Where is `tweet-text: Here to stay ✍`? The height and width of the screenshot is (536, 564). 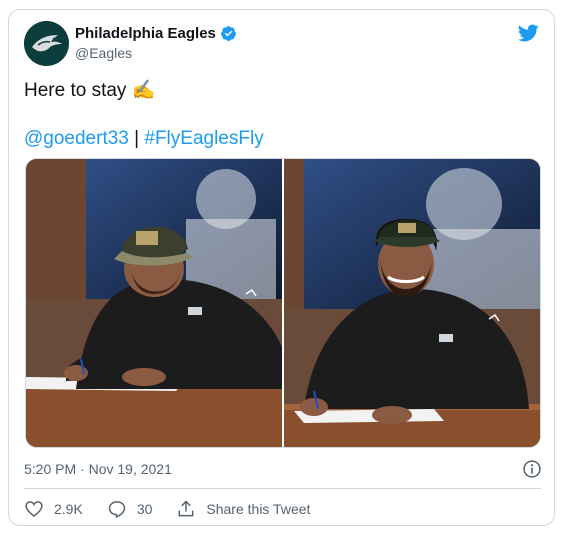
tweet-text: Here to stay ✍ is located at coordinates (89, 90).